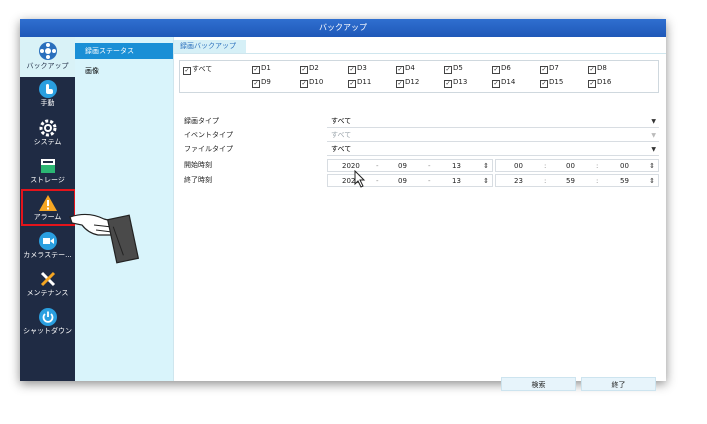  Describe the element at coordinates (47, 326) in the screenshot. I see `sidebar-item-shutdown: シャットダウン` at that location.